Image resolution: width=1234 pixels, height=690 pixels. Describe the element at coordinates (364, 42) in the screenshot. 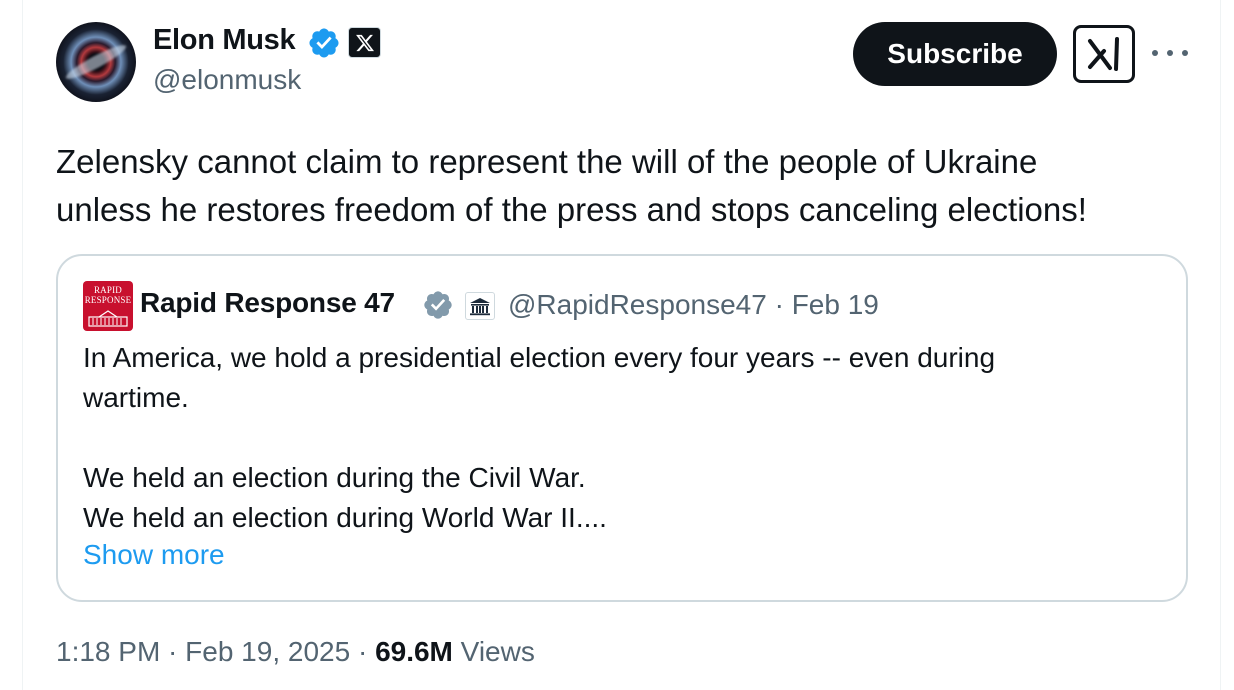

I see `x-logo-icon` at that location.